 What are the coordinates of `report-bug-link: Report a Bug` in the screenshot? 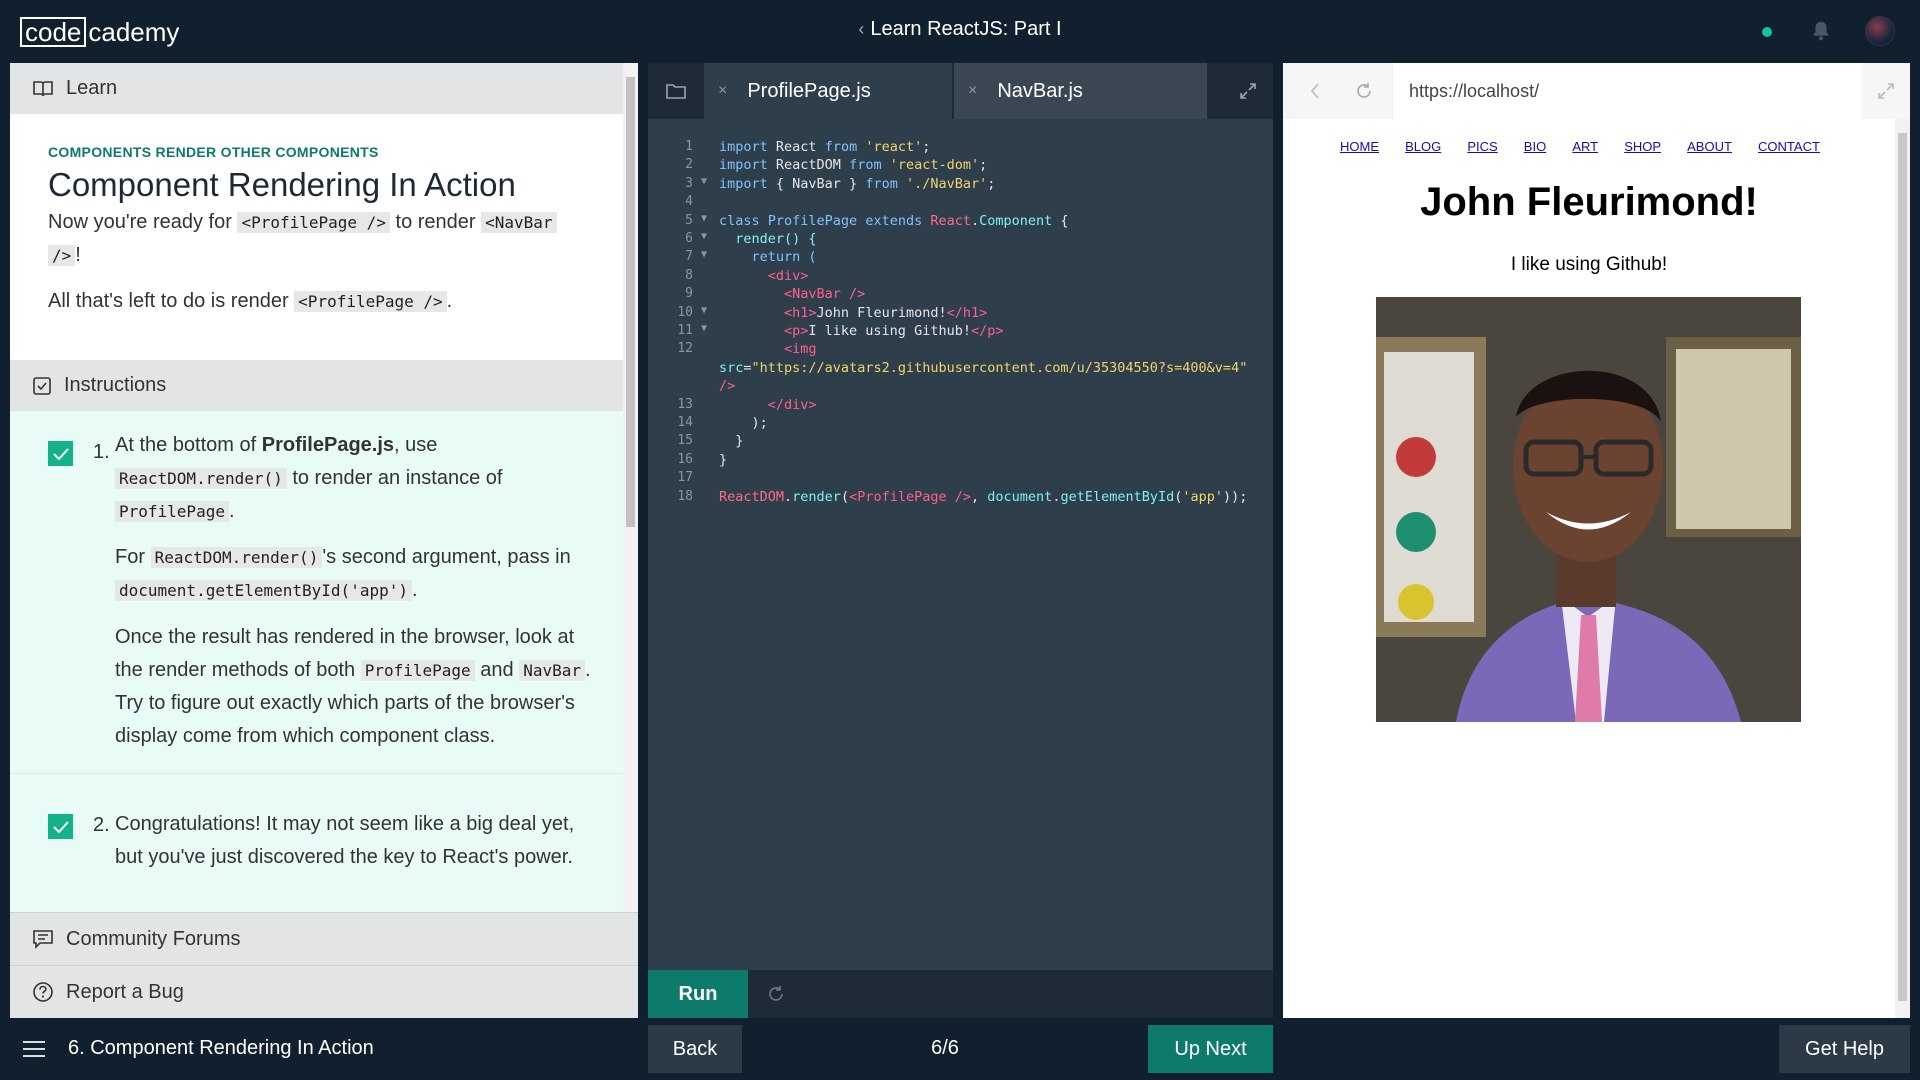 It's located at (324, 991).